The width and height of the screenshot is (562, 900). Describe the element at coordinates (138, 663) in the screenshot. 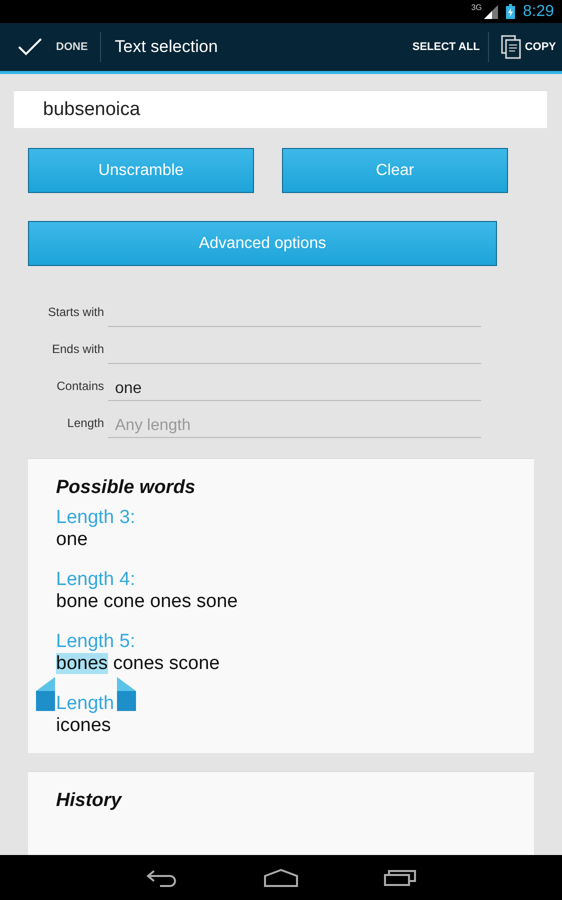

I see `word: cones` at that location.